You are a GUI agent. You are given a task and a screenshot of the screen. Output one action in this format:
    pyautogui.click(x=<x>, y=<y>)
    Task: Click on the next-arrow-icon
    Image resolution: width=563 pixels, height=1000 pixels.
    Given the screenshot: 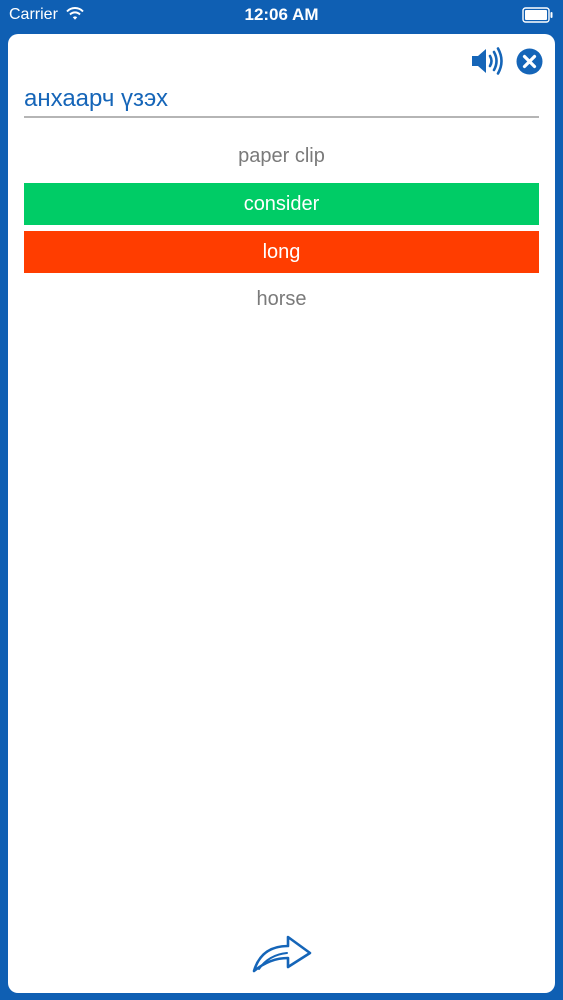 What is the action you would take?
    pyautogui.click(x=283, y=954)
    